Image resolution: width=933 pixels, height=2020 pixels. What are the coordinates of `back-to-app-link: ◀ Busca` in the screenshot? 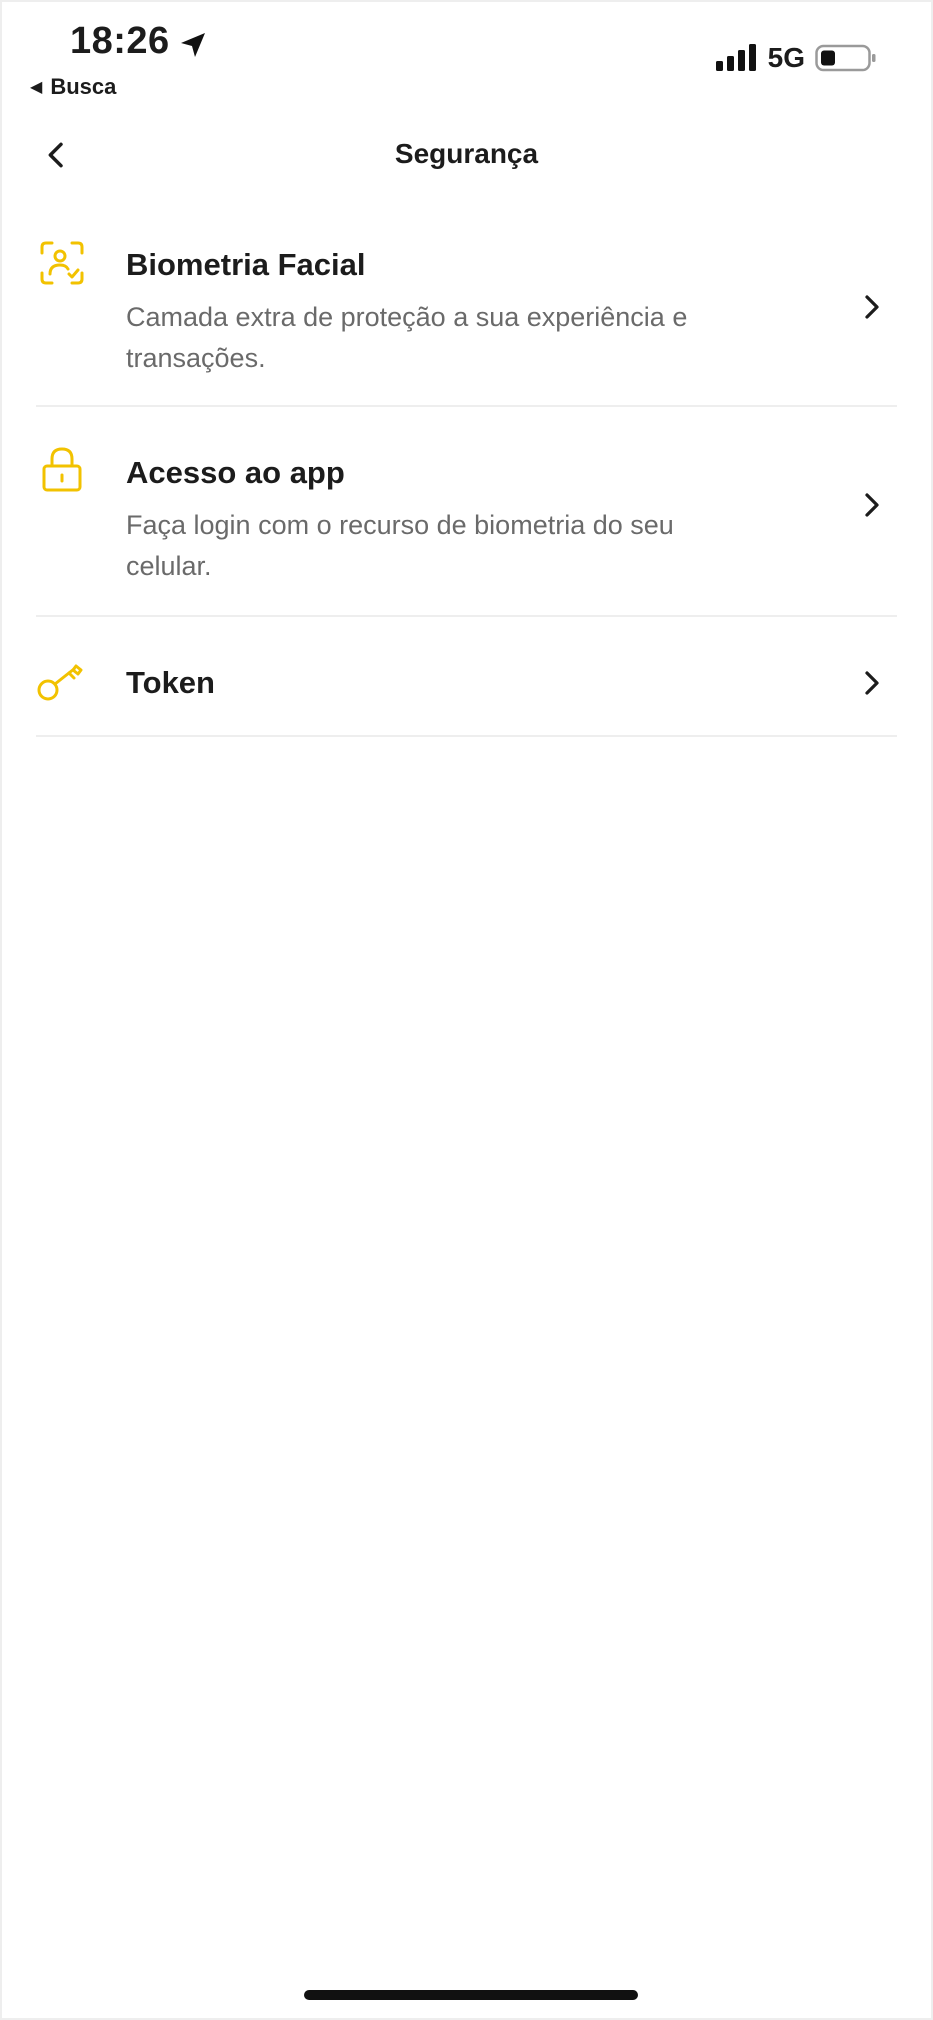 It's located at (73, 87).